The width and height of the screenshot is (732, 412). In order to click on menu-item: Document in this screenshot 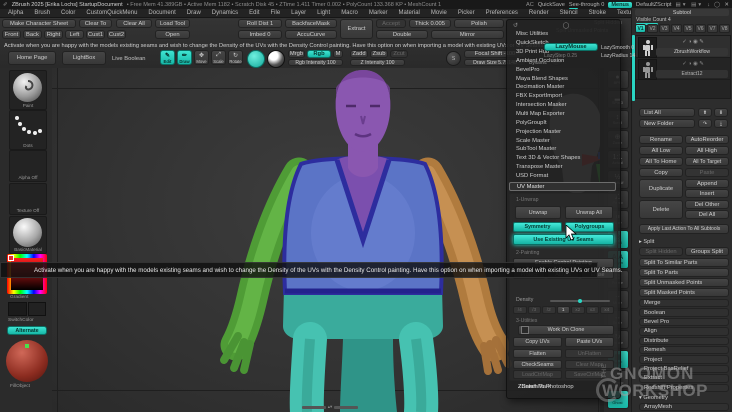, I will do `click(161, 13)`.